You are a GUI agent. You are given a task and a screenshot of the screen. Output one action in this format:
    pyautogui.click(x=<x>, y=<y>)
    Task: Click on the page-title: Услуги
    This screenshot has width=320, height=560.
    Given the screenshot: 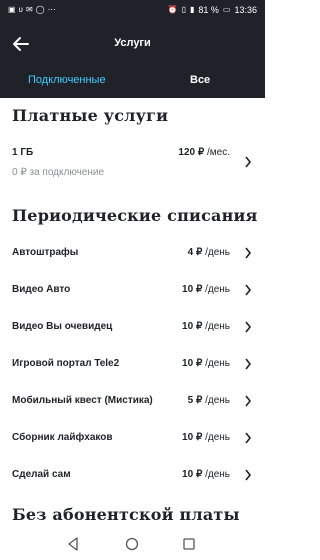 What is the action you would take?
    pyautogui.click(x=132, y=43)
    